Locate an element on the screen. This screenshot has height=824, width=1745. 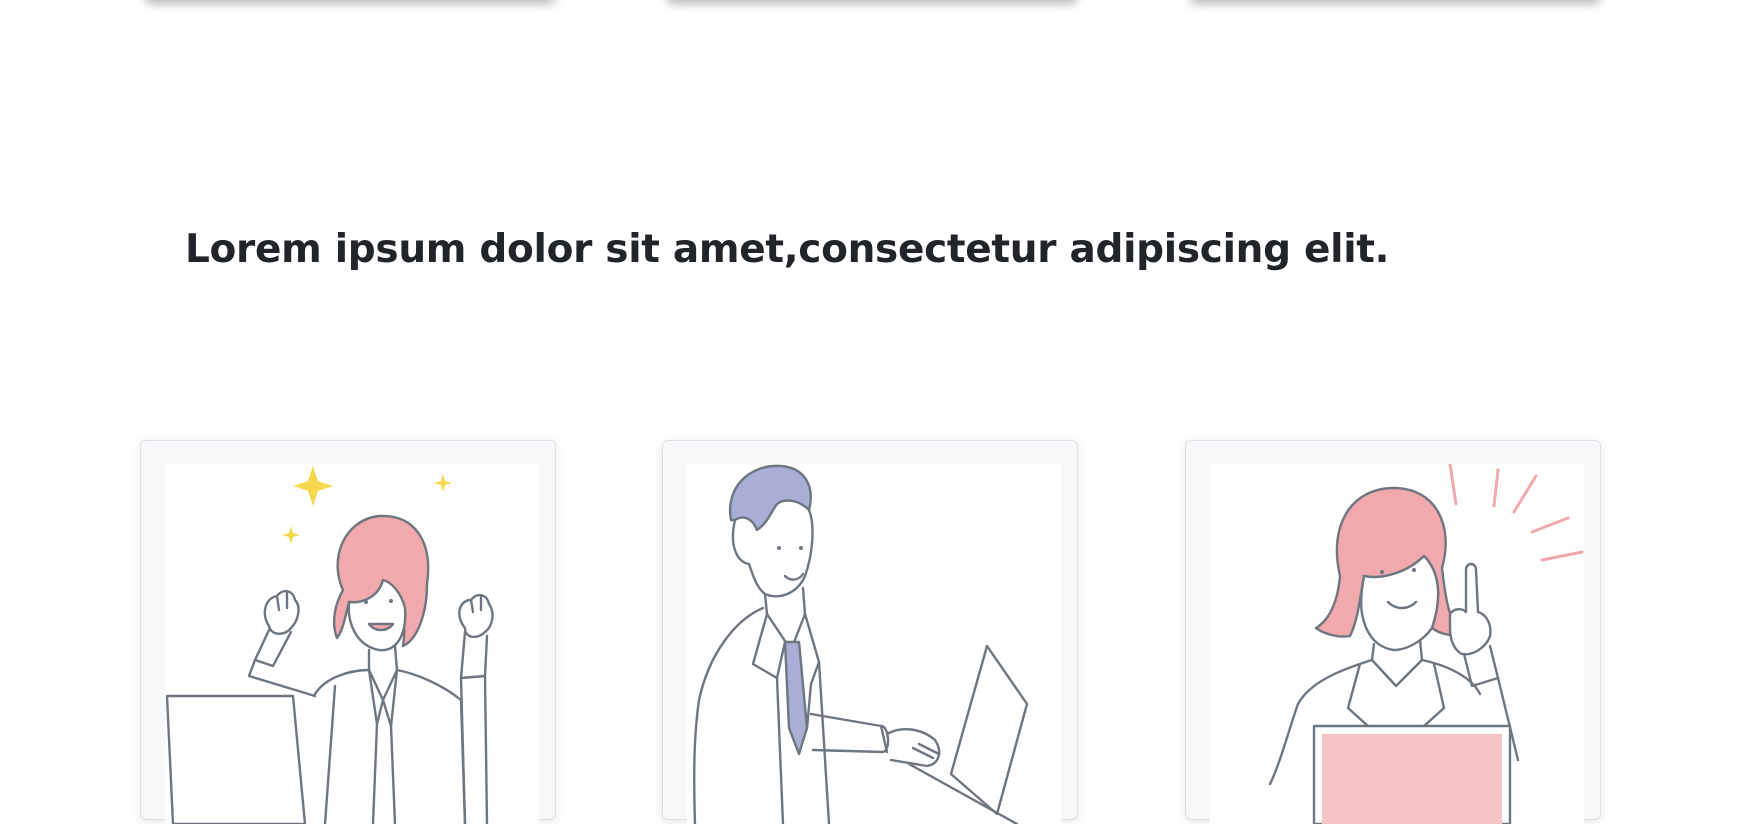
card-illustration-idea-woman is located at coordinates (1397, 644).